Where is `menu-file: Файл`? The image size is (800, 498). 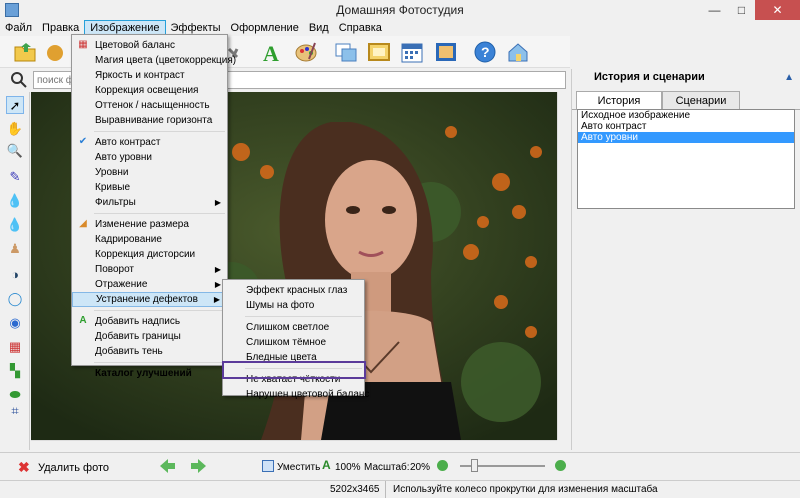 menu-file: Файл is located at coordinates (18, 28).